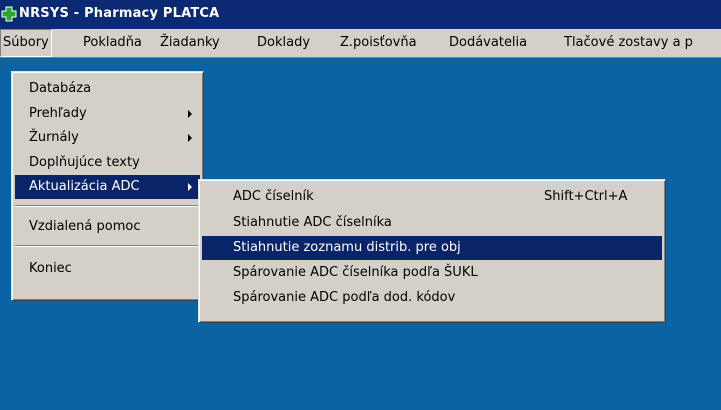 The height and width of the screenshot is (410, 721). What do you see at coordinates (107, 138) in the screenshot?
I see `menu-item-zurnaly: Žurnály` at bounding box center [107, 138].